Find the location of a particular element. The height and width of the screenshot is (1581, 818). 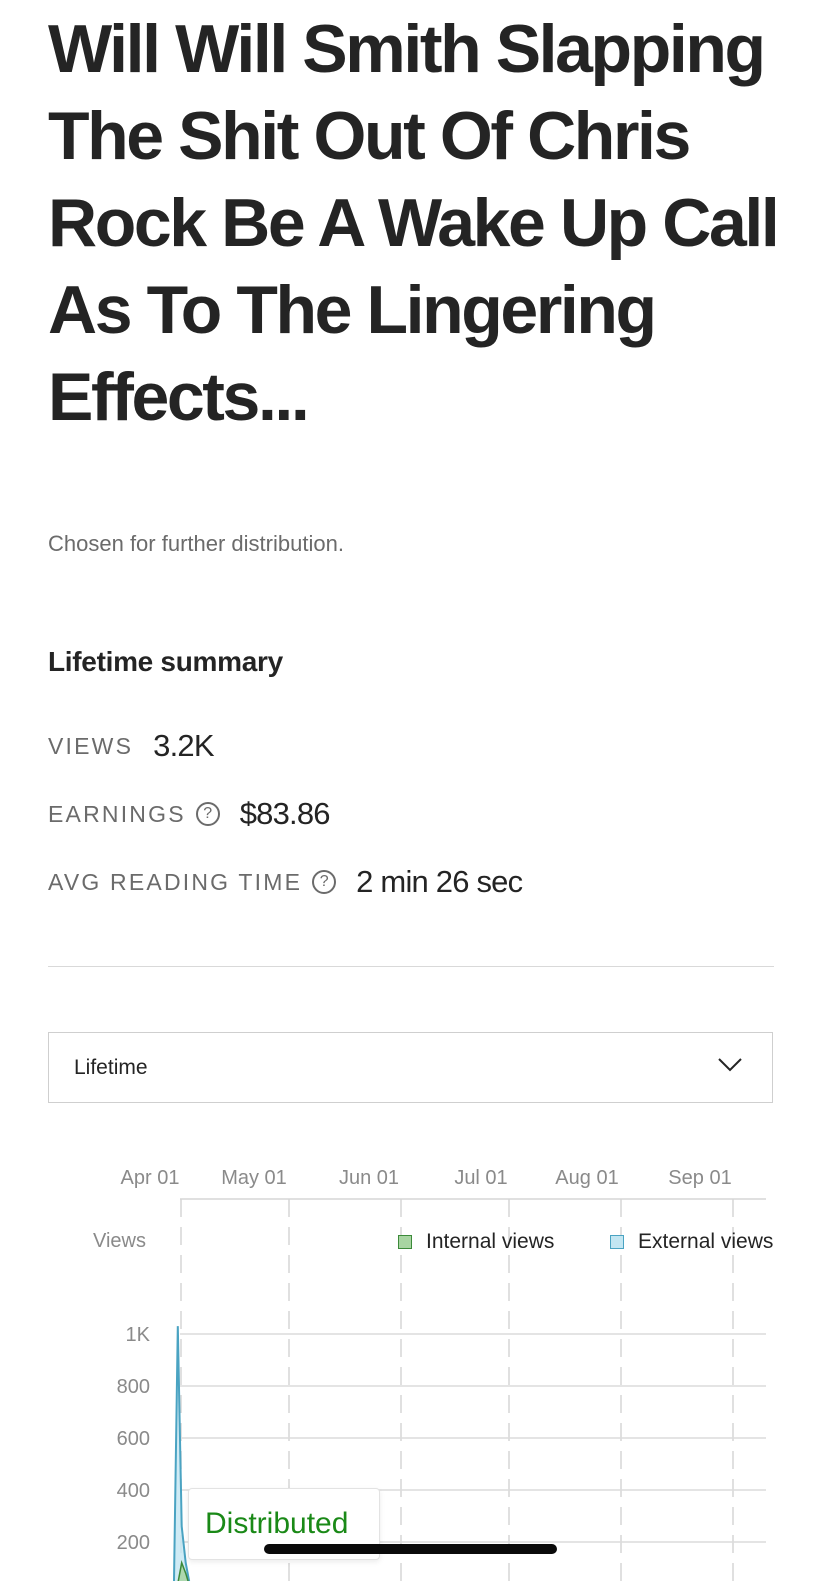

y-tick-label: 1K is located at coordinates (138, 1335).